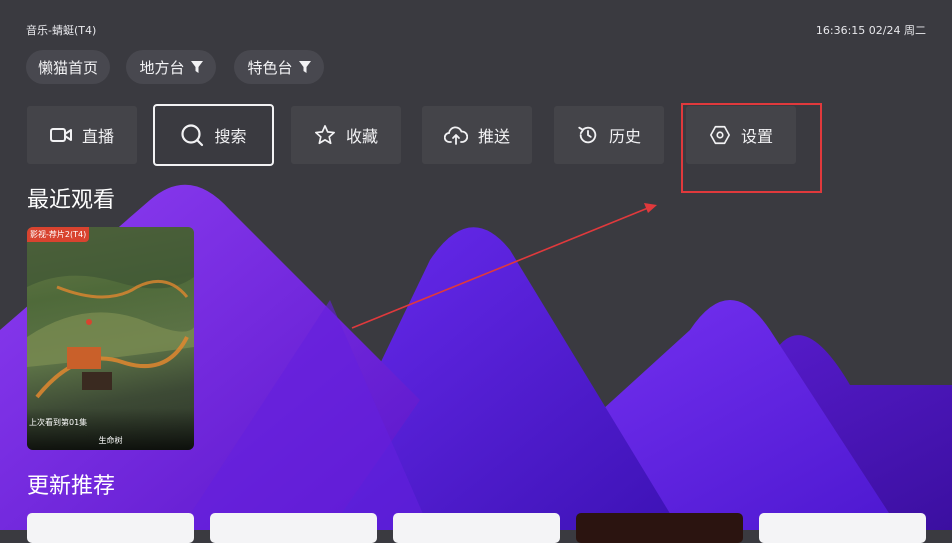 The image size is (952, 543). What do you see at coordinates (110, 338) in the screenshot?
I see `recent-item-poster: 影视-荐片2(T4) 上次看到第01集 生命树` at bounding box center [110, 338].